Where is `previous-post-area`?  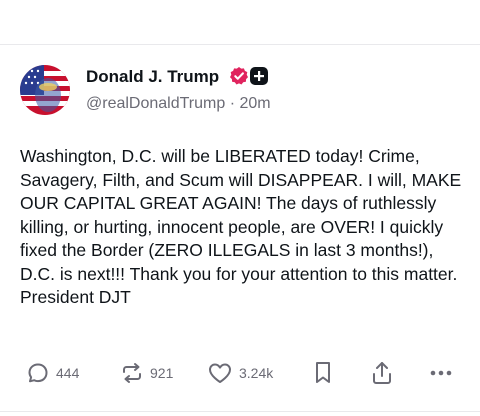
previous-post-area is located at coordinates (240, 22).